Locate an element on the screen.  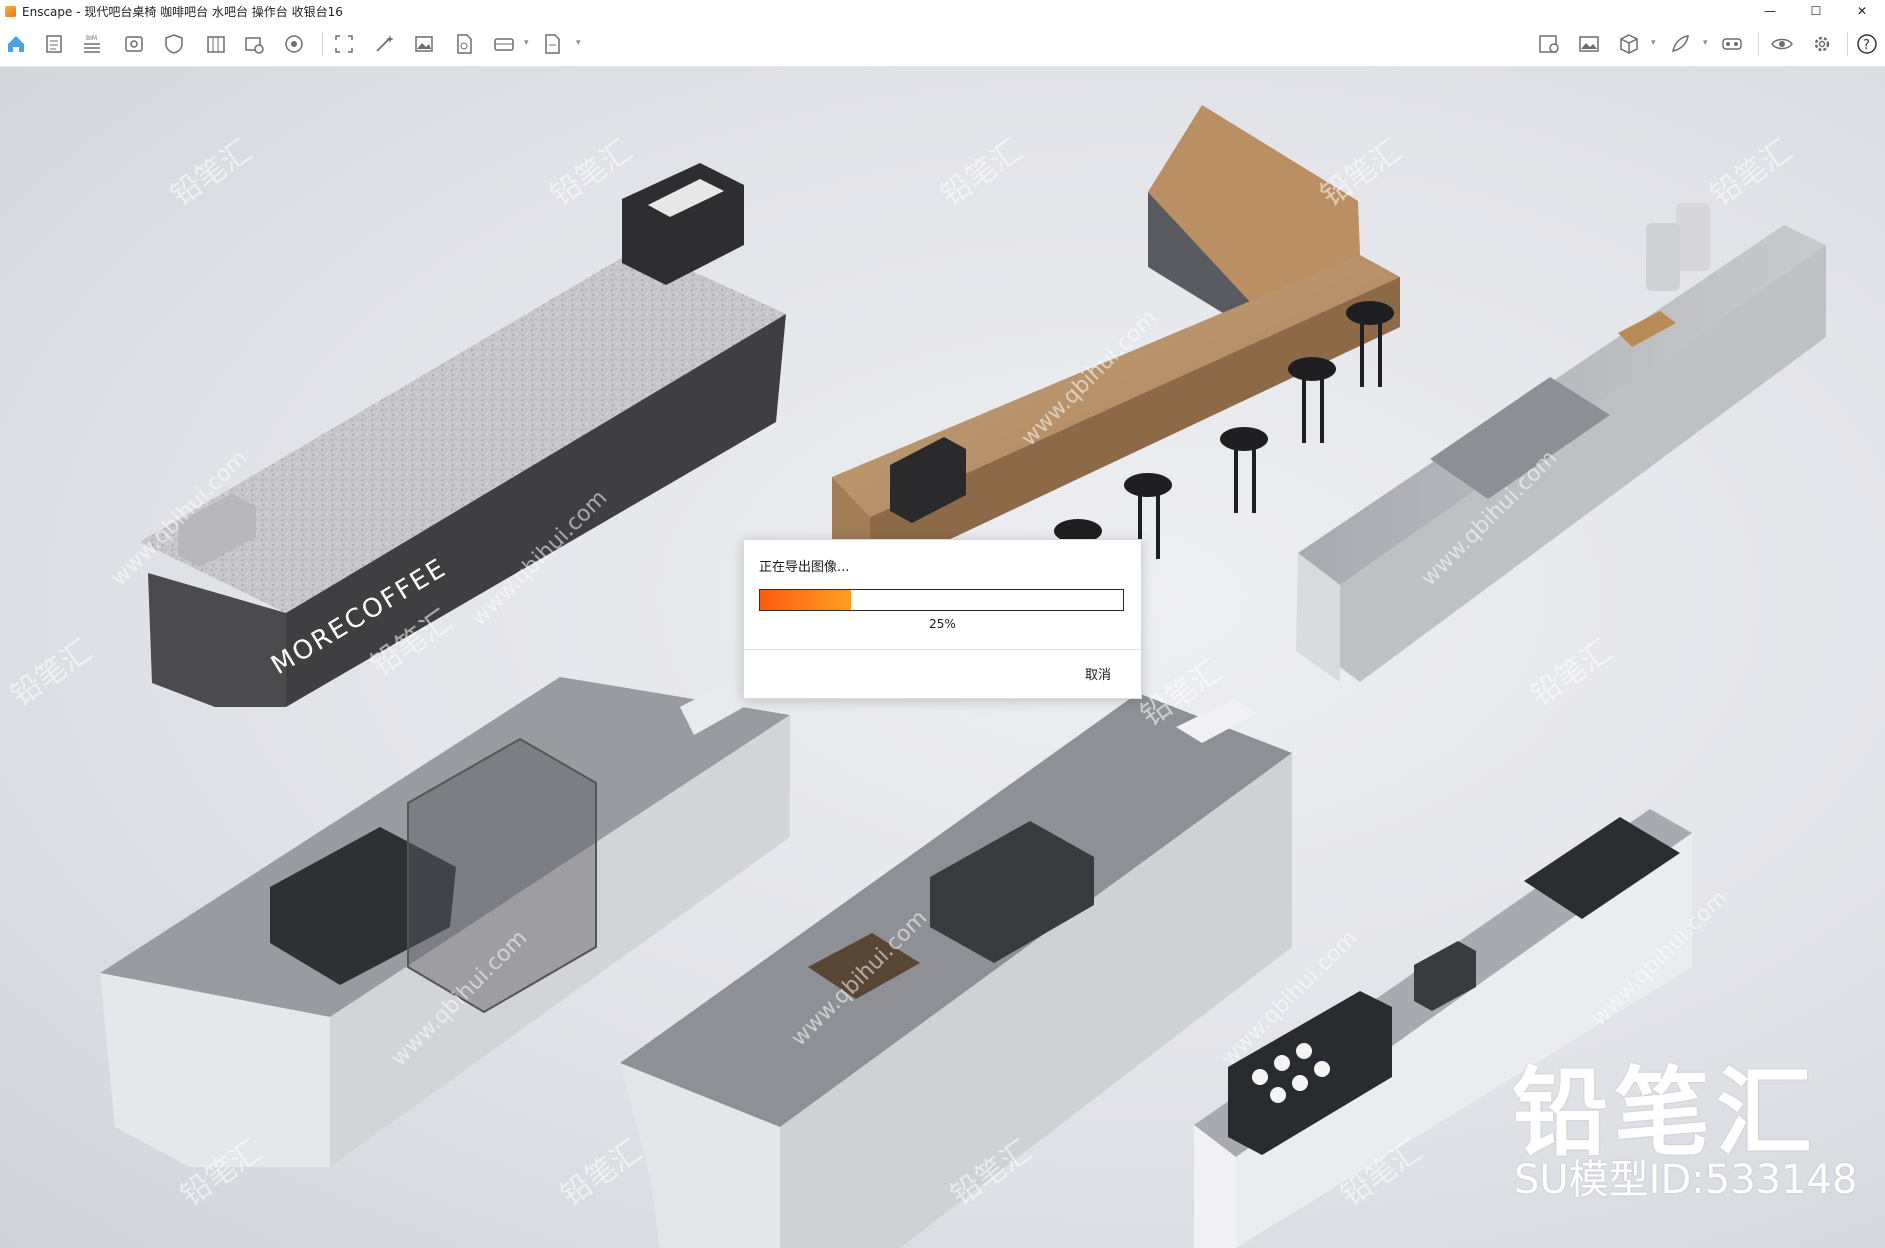
eye-icon is located at coordinates (1782, 44).